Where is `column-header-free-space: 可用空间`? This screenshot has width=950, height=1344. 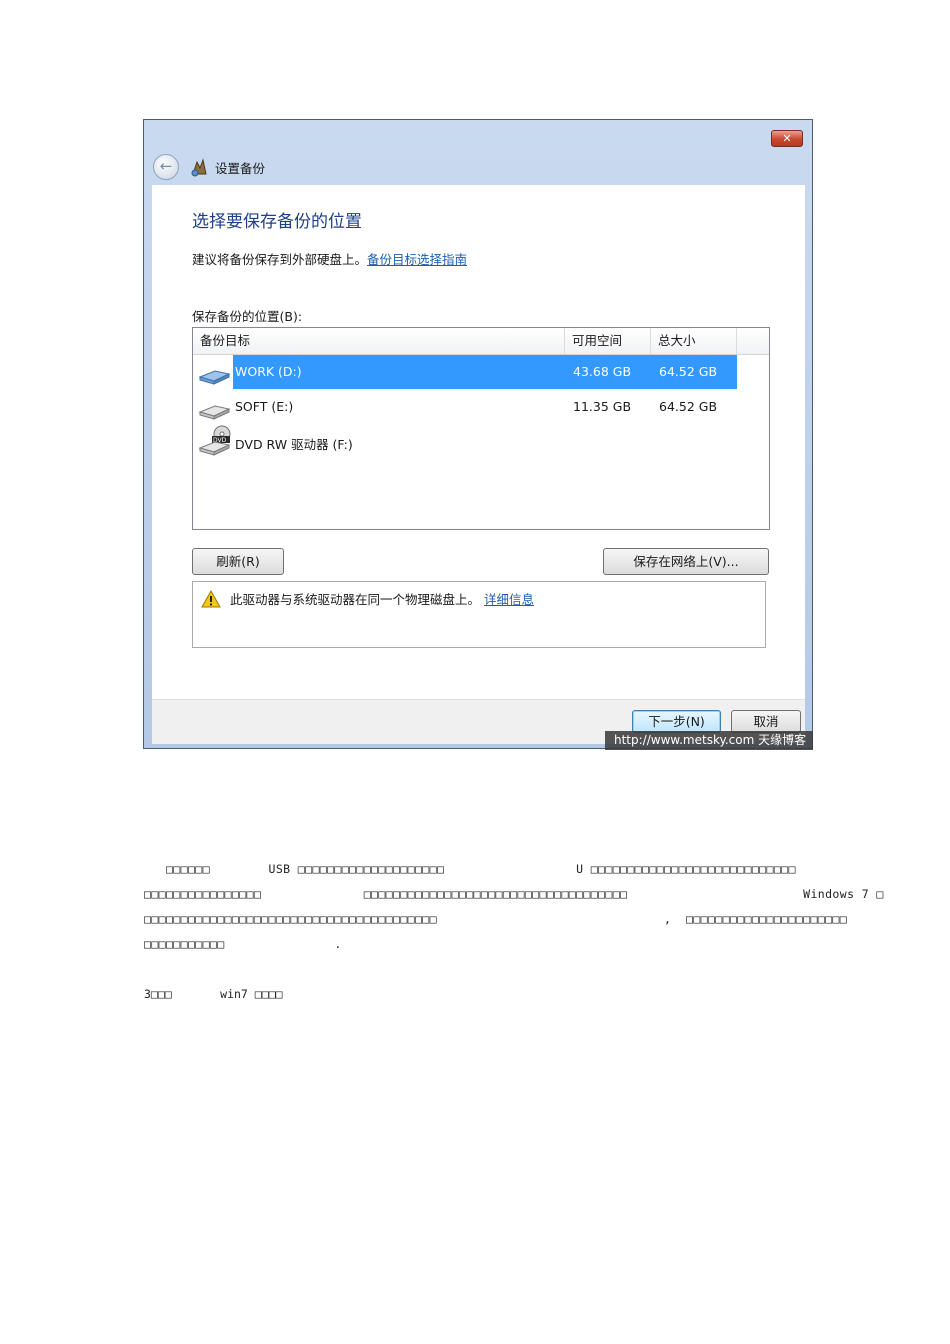 column-header-free-space: 可用空间 is located at coordinates (608, 341).